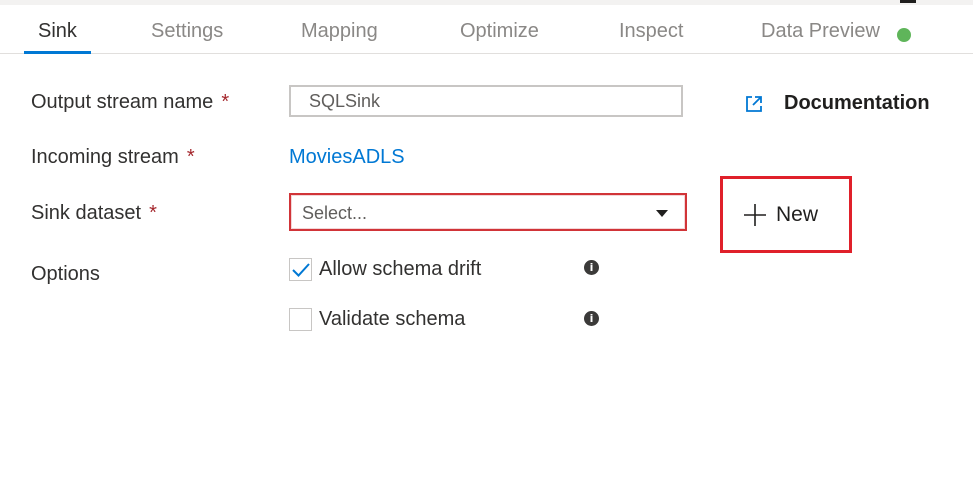 The width and height of the screenshot is (973, 493). Describe the element at coordinates (908, 1) in the screenshot. I see `top-strip-mark` at that location.